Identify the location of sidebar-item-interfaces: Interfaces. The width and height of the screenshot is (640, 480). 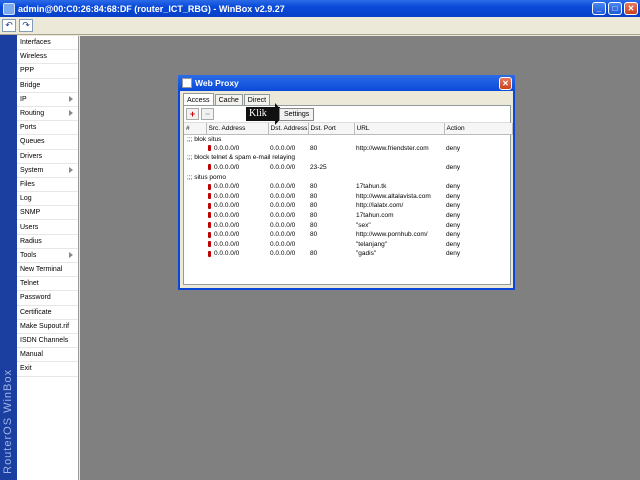
(47, 43).